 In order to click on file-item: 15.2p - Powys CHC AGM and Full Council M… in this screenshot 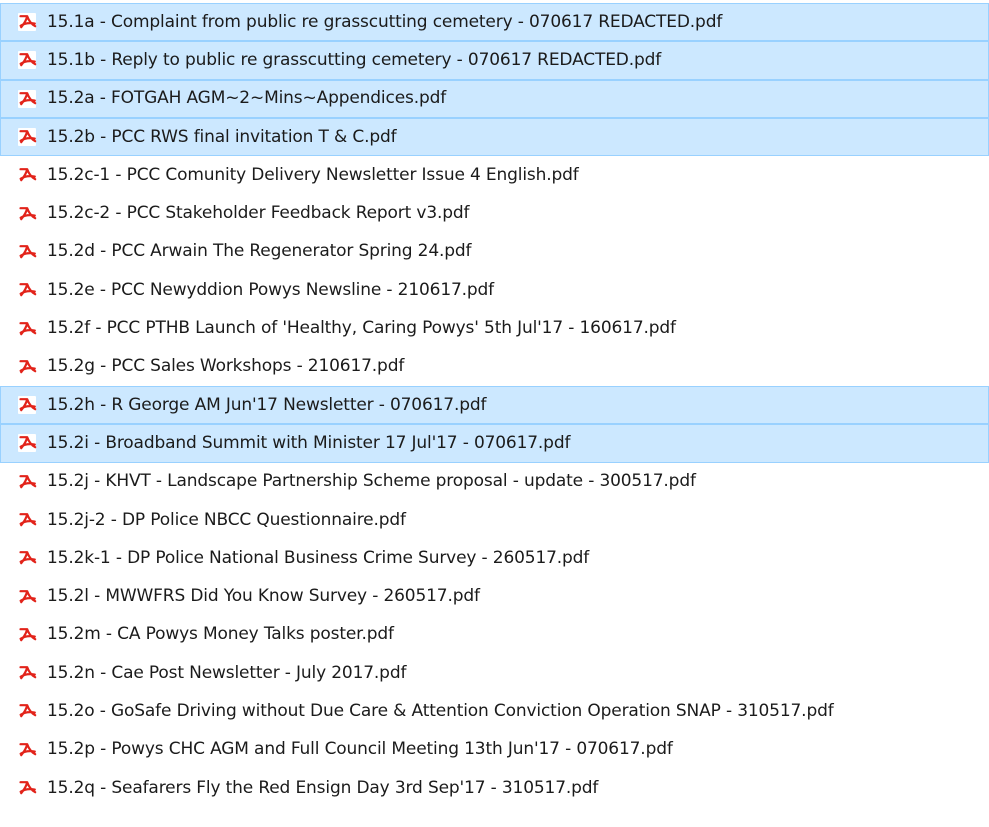, I will do `click(494, 750)`.